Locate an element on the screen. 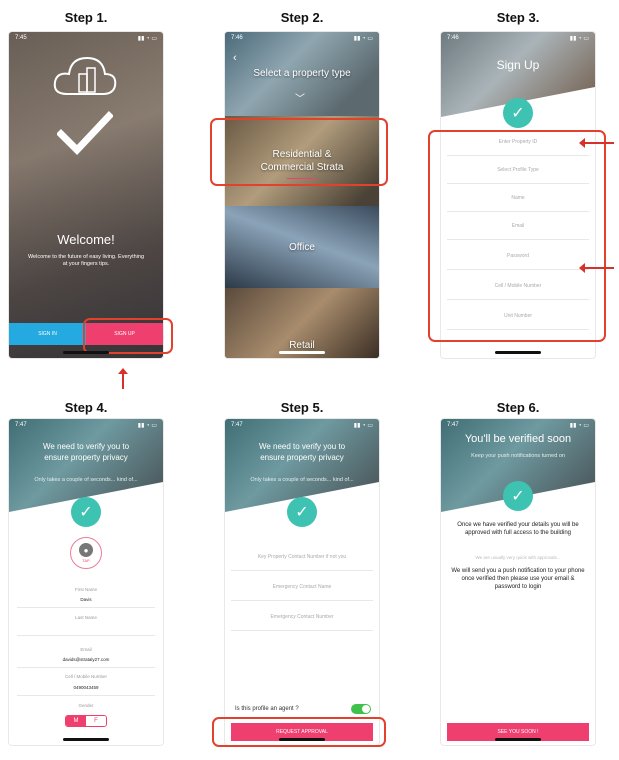 The image size is (619, 760). cloud-building-logo-icon is located at coordinates (85, 75).